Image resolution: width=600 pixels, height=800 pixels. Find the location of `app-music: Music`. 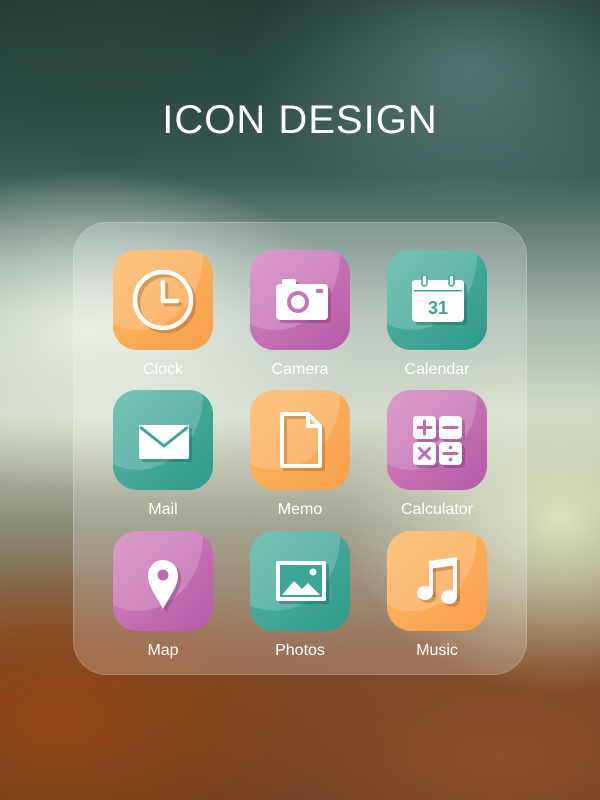

app-music: Music is located at coordinates (437, 597).